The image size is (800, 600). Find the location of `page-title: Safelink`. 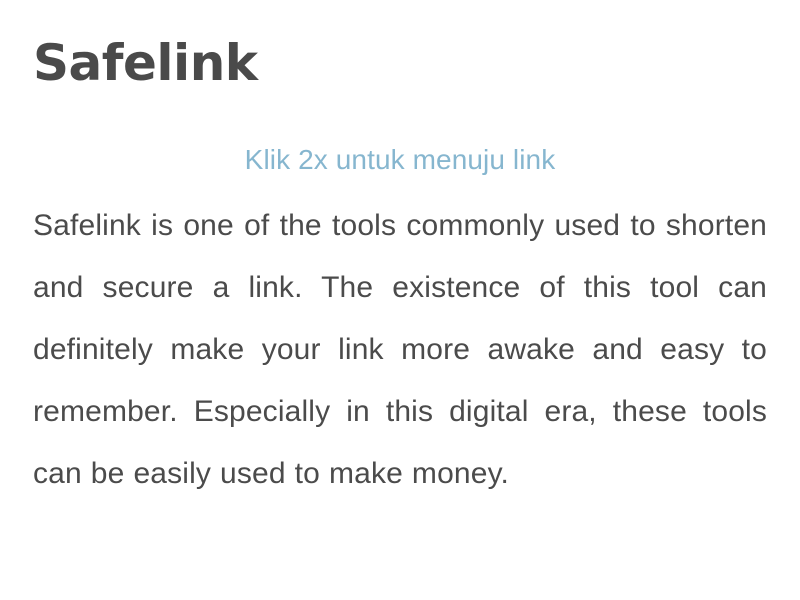

page-title: Safelink is located at coordinates (145, 63).